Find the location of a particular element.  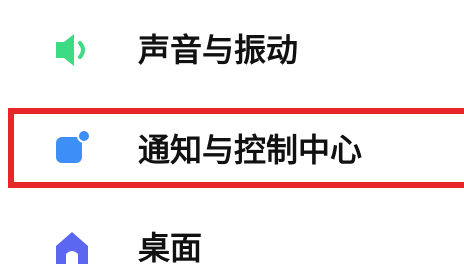

notification-icon is located at coordinates (72, 149).